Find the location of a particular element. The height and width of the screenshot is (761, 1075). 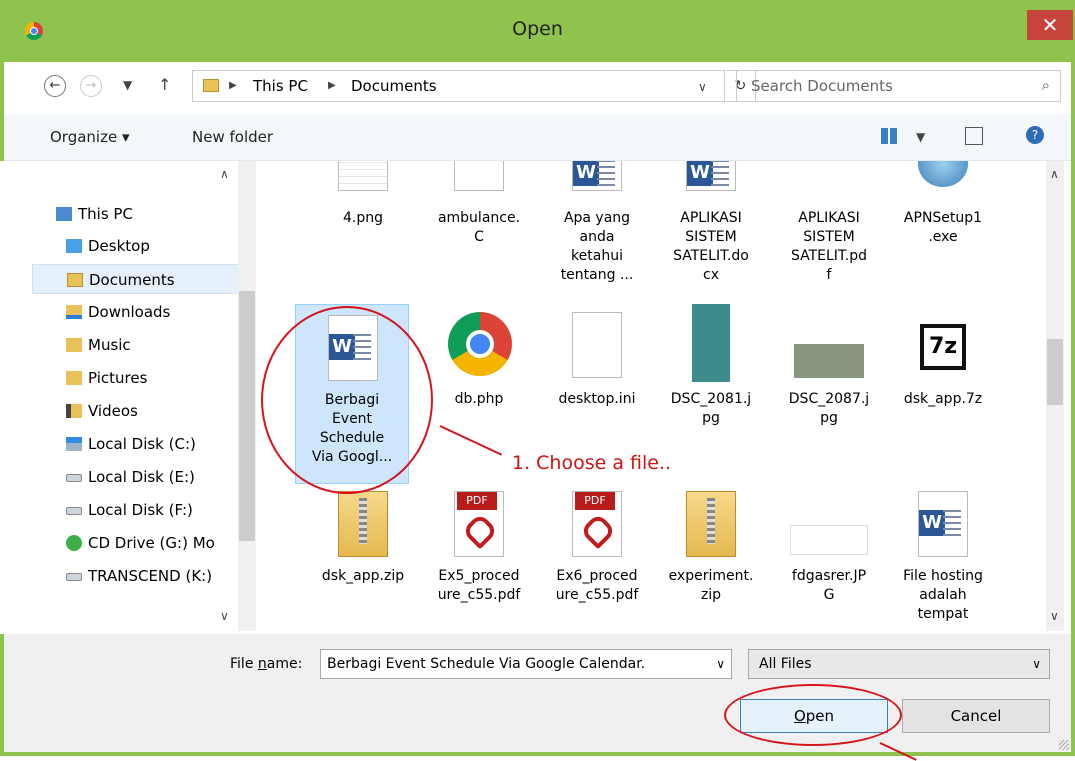

file-item: DSC_2081.j pg is located at coordinates (711, 394).